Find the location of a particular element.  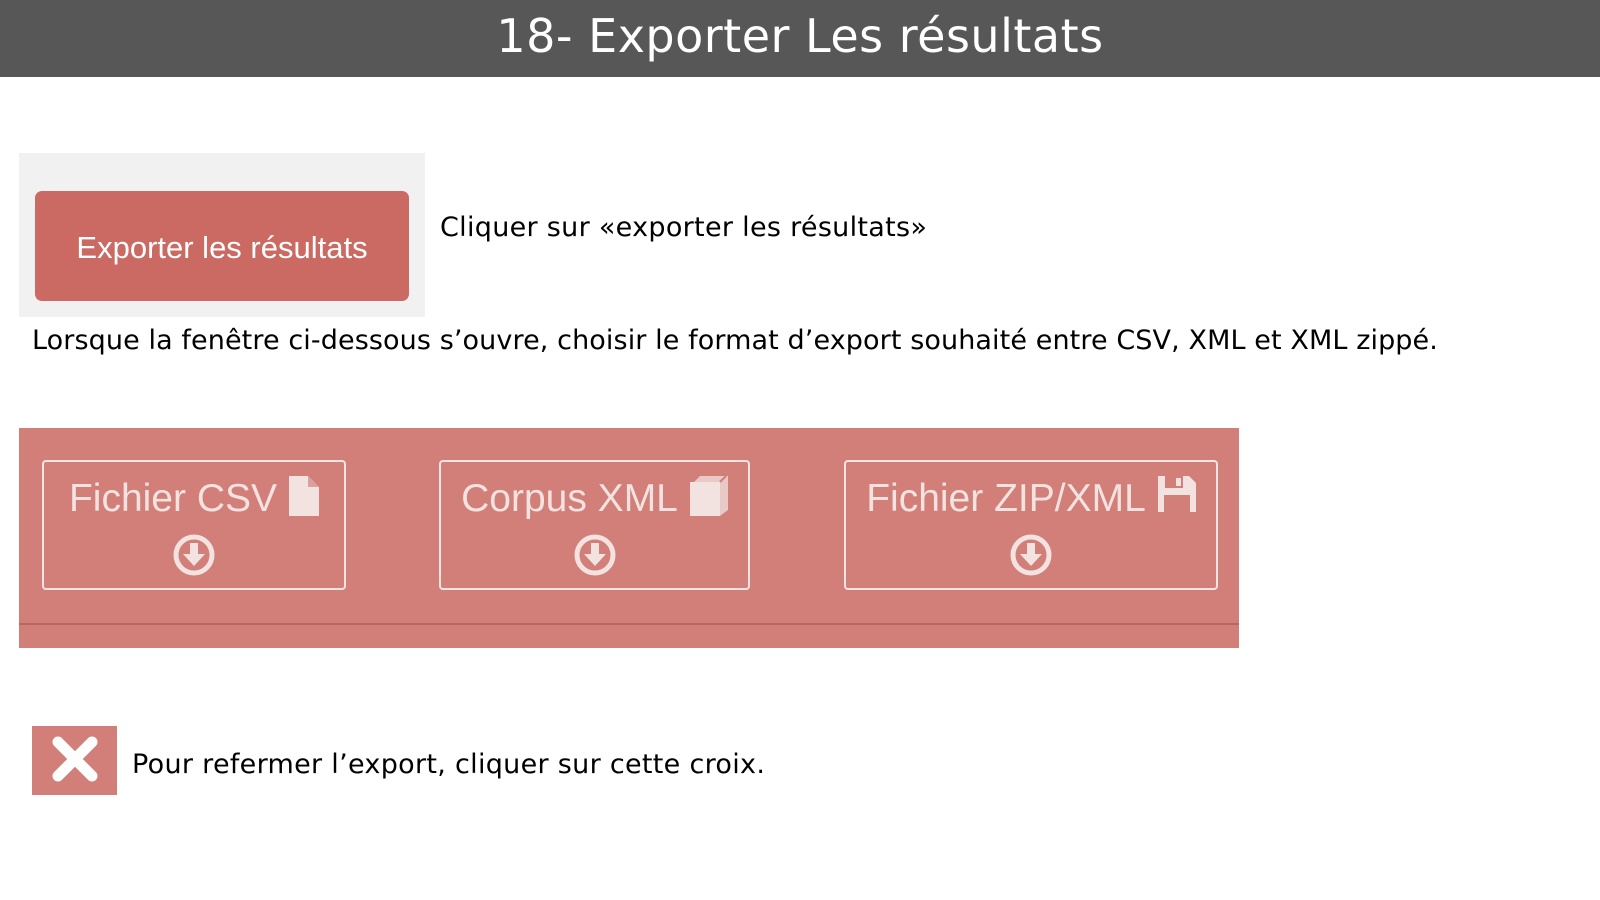

close-x-icon is located at coordinates (75, 761).